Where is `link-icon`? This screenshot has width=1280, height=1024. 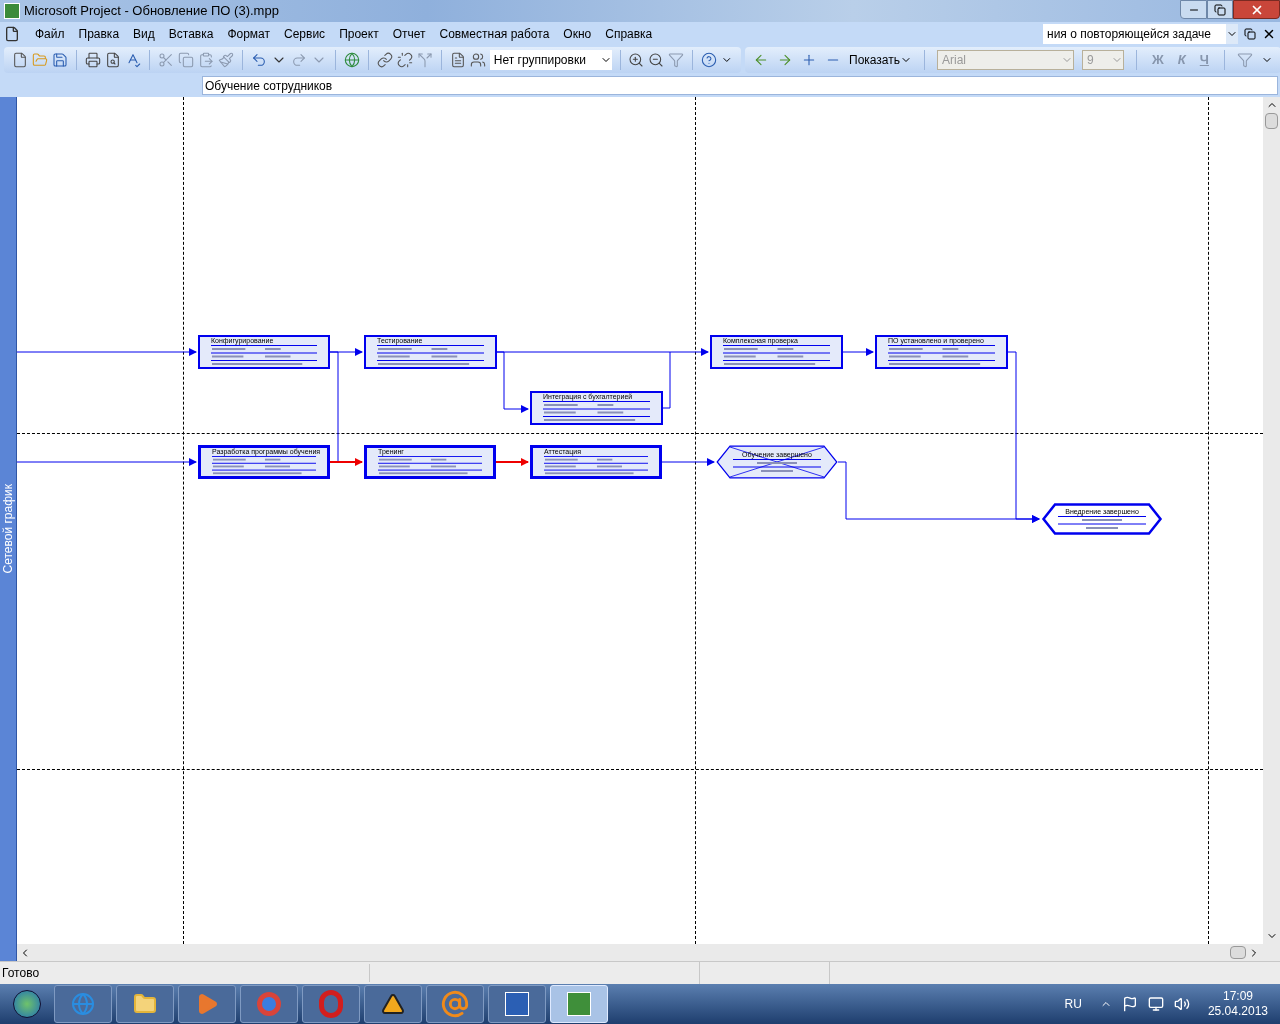
link-icon is located at coordinates (384, 60).